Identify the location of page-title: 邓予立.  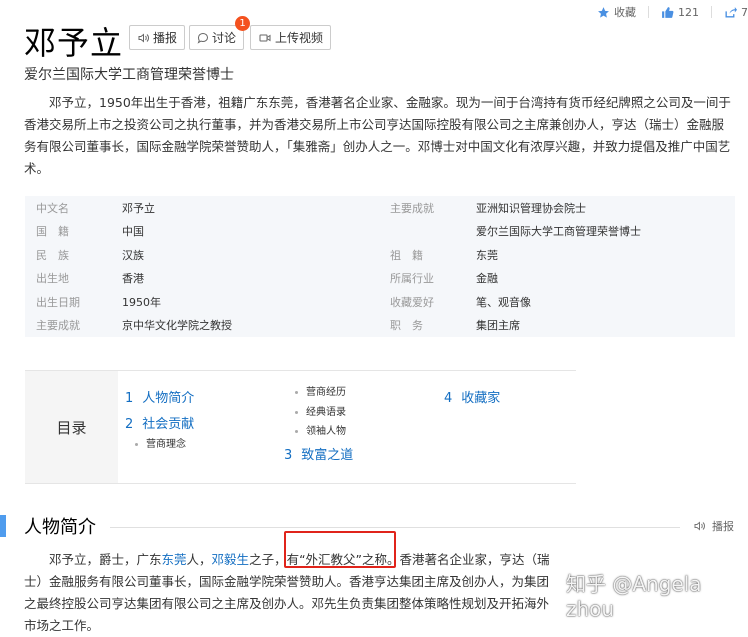
(74, 43).